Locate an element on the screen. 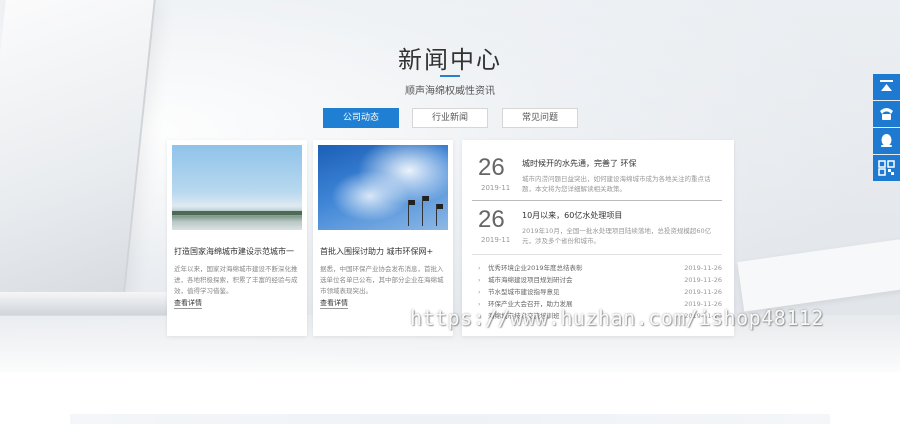 The height and width of the screenshot is (424, 900). news-card-title: 首批入围探讨助力 城市环保网+ is located at coordinates (383, 251).